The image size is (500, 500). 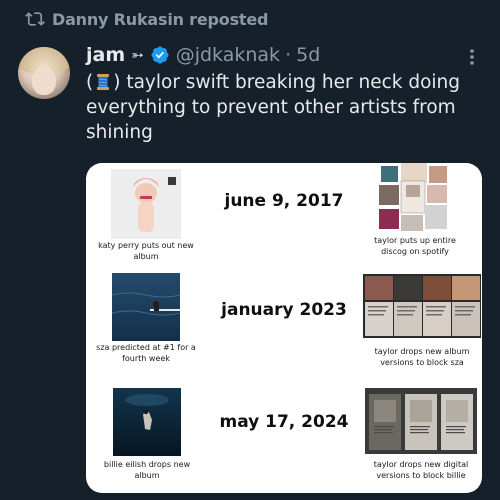 I want to click on billie-eilish-album-cover, so click(x=147, y=422).